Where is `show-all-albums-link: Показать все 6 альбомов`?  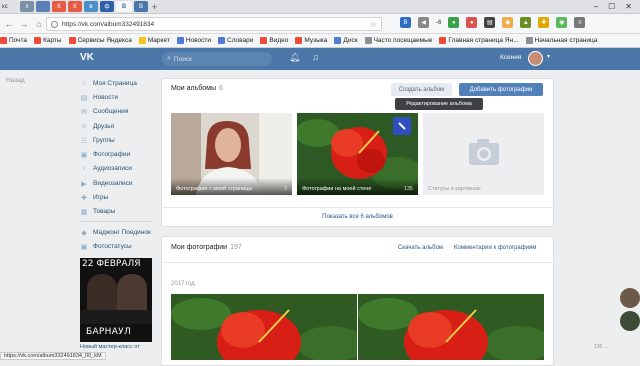 show-all-albums-link: Показать все 6 альбомов is located at coordinates (357, 216).